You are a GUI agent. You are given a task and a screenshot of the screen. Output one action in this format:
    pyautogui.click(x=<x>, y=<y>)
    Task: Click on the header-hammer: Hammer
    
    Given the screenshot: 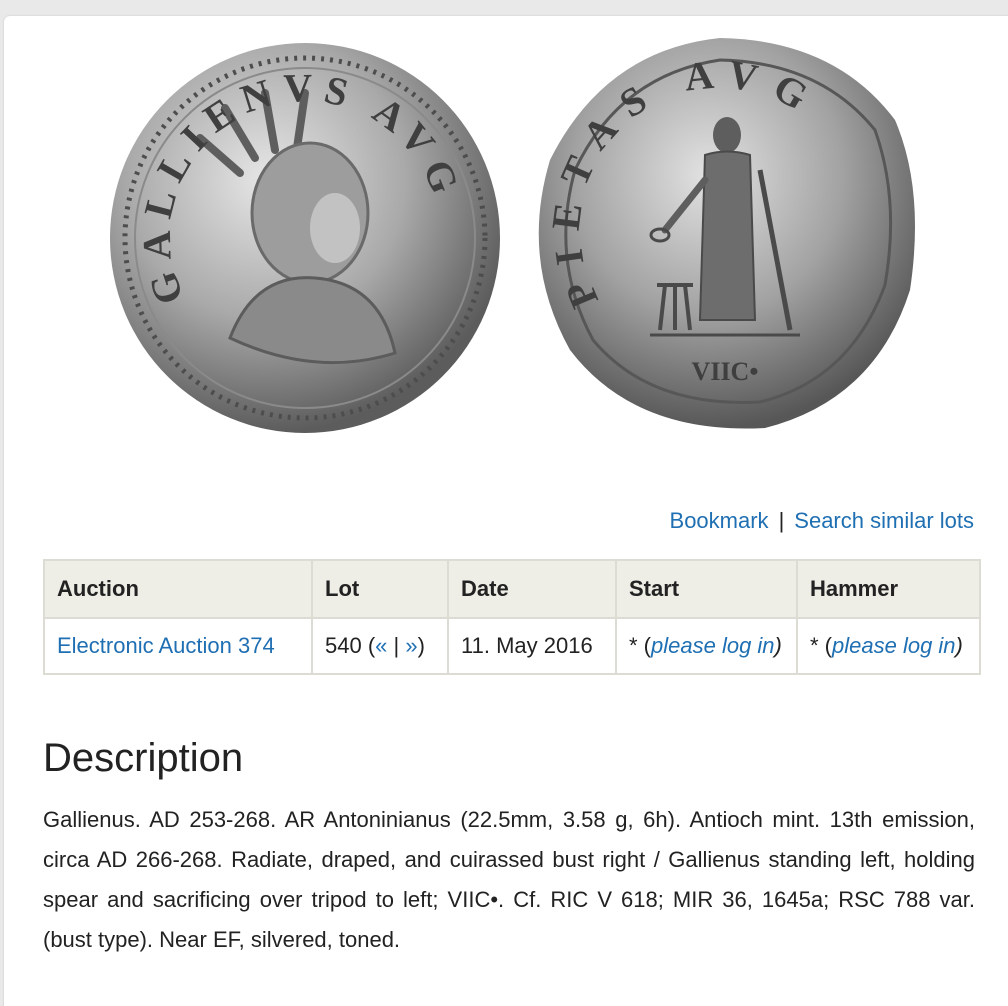 What is the action you would take?
    pyautogui.click(x=888, y=589)
    